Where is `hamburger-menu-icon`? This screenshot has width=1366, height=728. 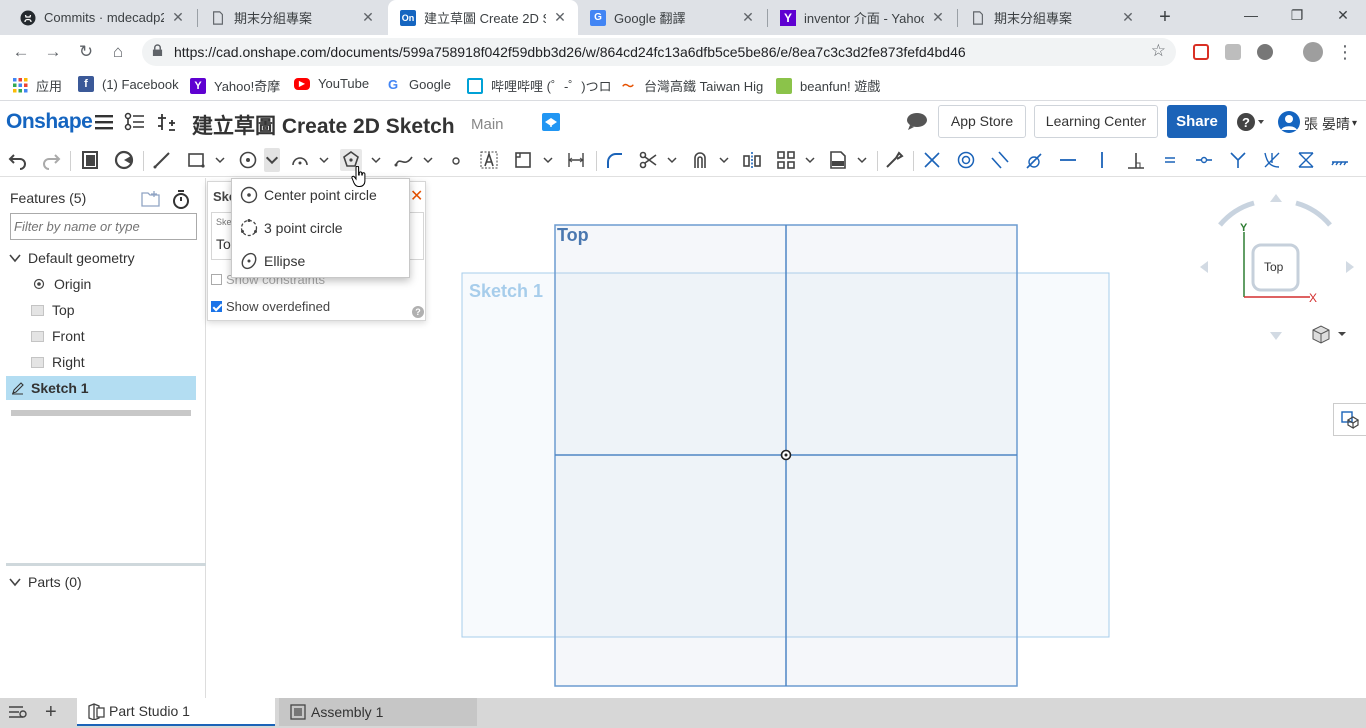
hamburger-menu-icon is located at coordinates (104, 122).